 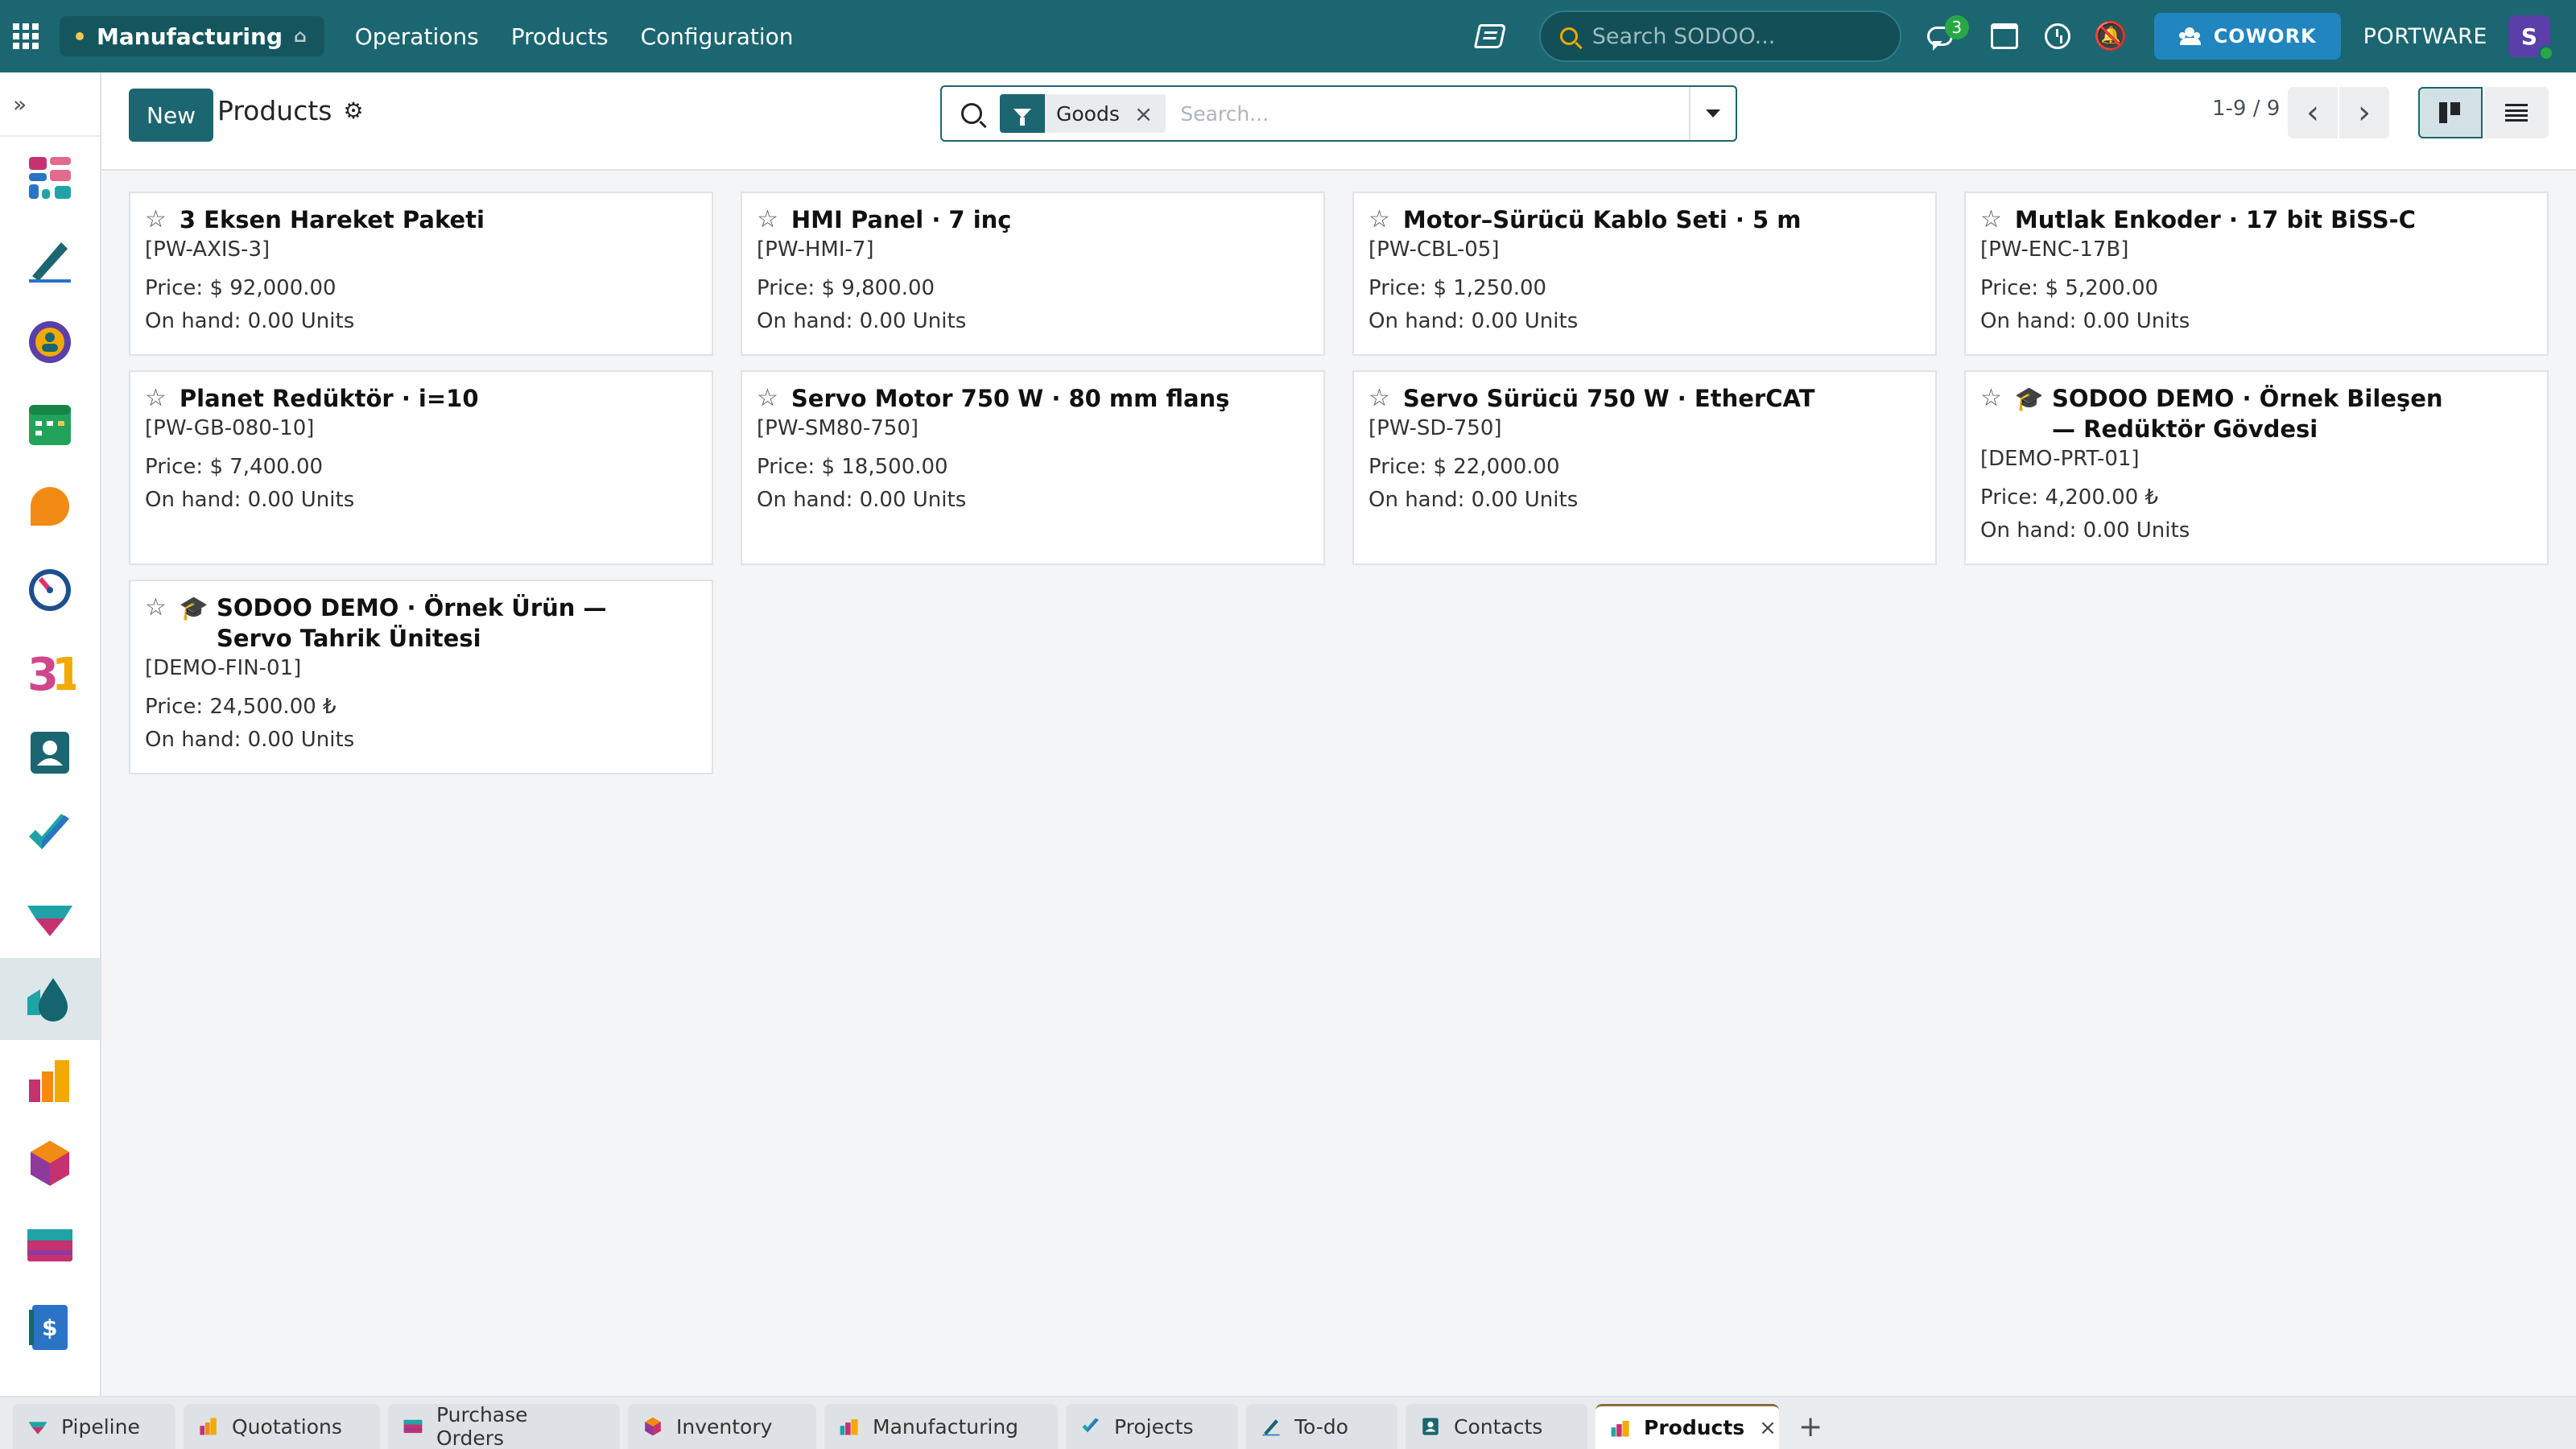 I want to click on search-options-toggle, so click(x=1712, y=113).